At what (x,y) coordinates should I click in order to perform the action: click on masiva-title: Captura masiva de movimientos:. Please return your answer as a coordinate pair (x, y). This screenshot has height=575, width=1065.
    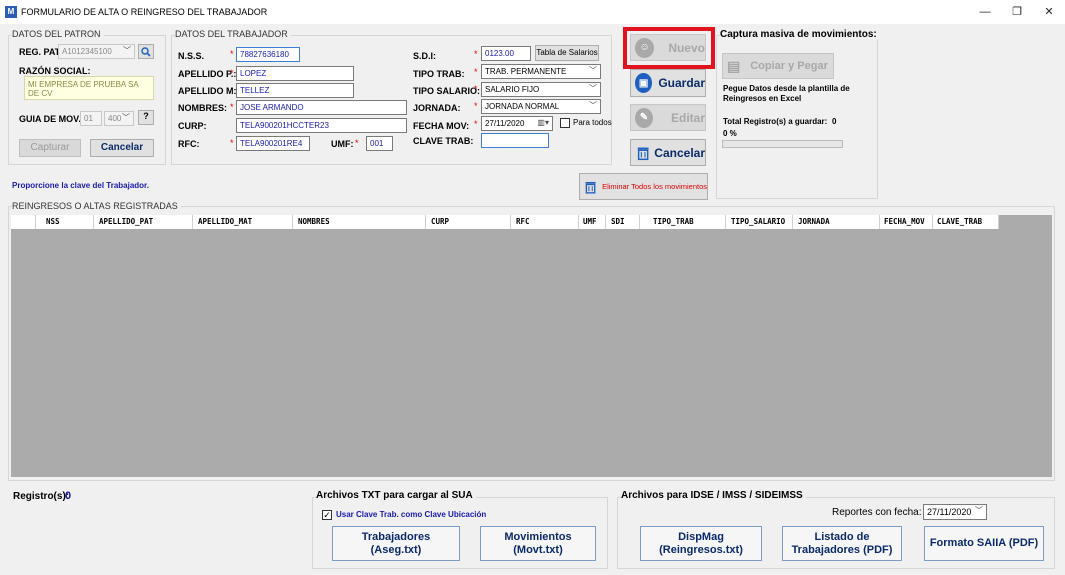
    Looking at the image, I should click on (800, 34).